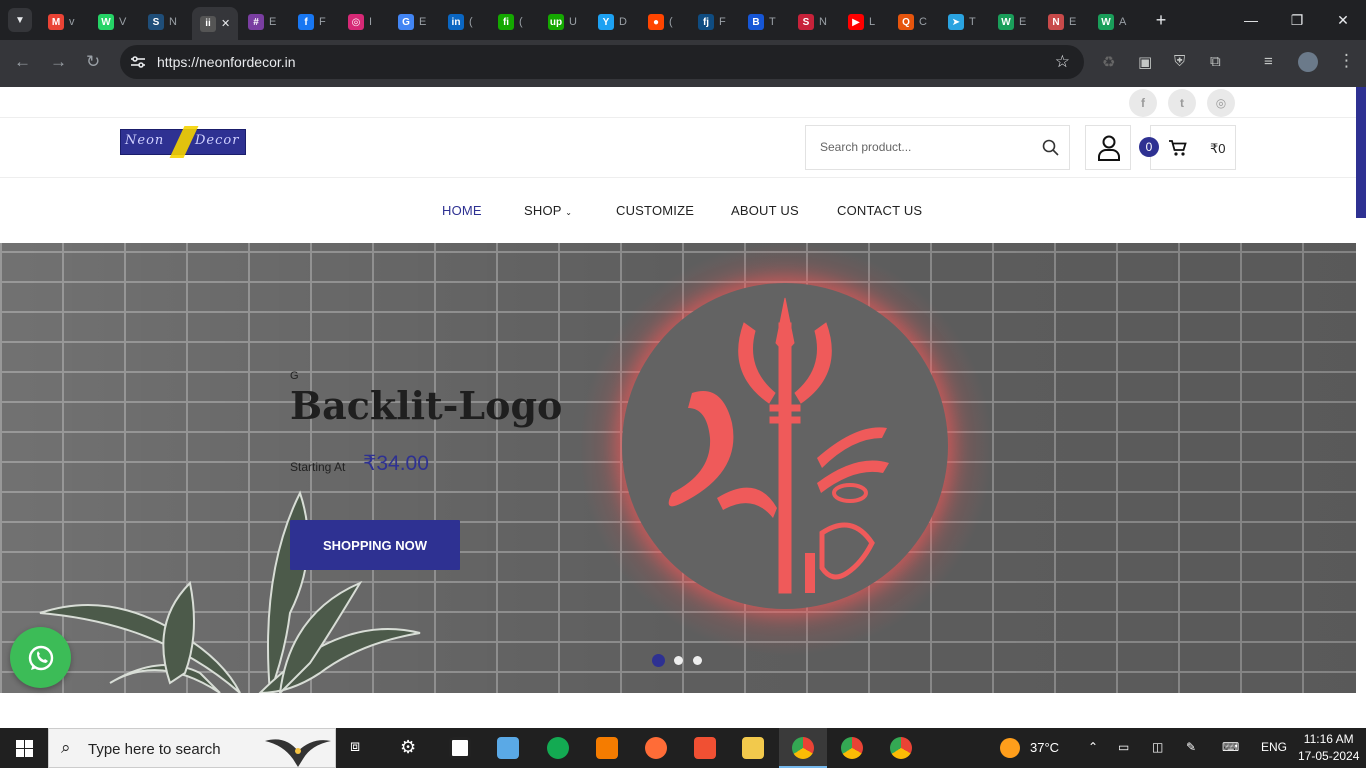 Image resolution: width=1366 pixels, height=768 pixels. What do you see at coordinates (1230, 747) in the screenshot?
I see `keyboard-icon: ⌨` at bounding box center [1230, 747].